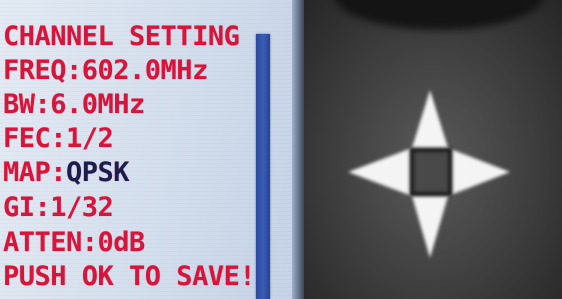  What do you see at coordinates (74, 243) in the screenshot?
I see `attenuation-setting: ATTEN:0dB` at bounding box center [74, 243].